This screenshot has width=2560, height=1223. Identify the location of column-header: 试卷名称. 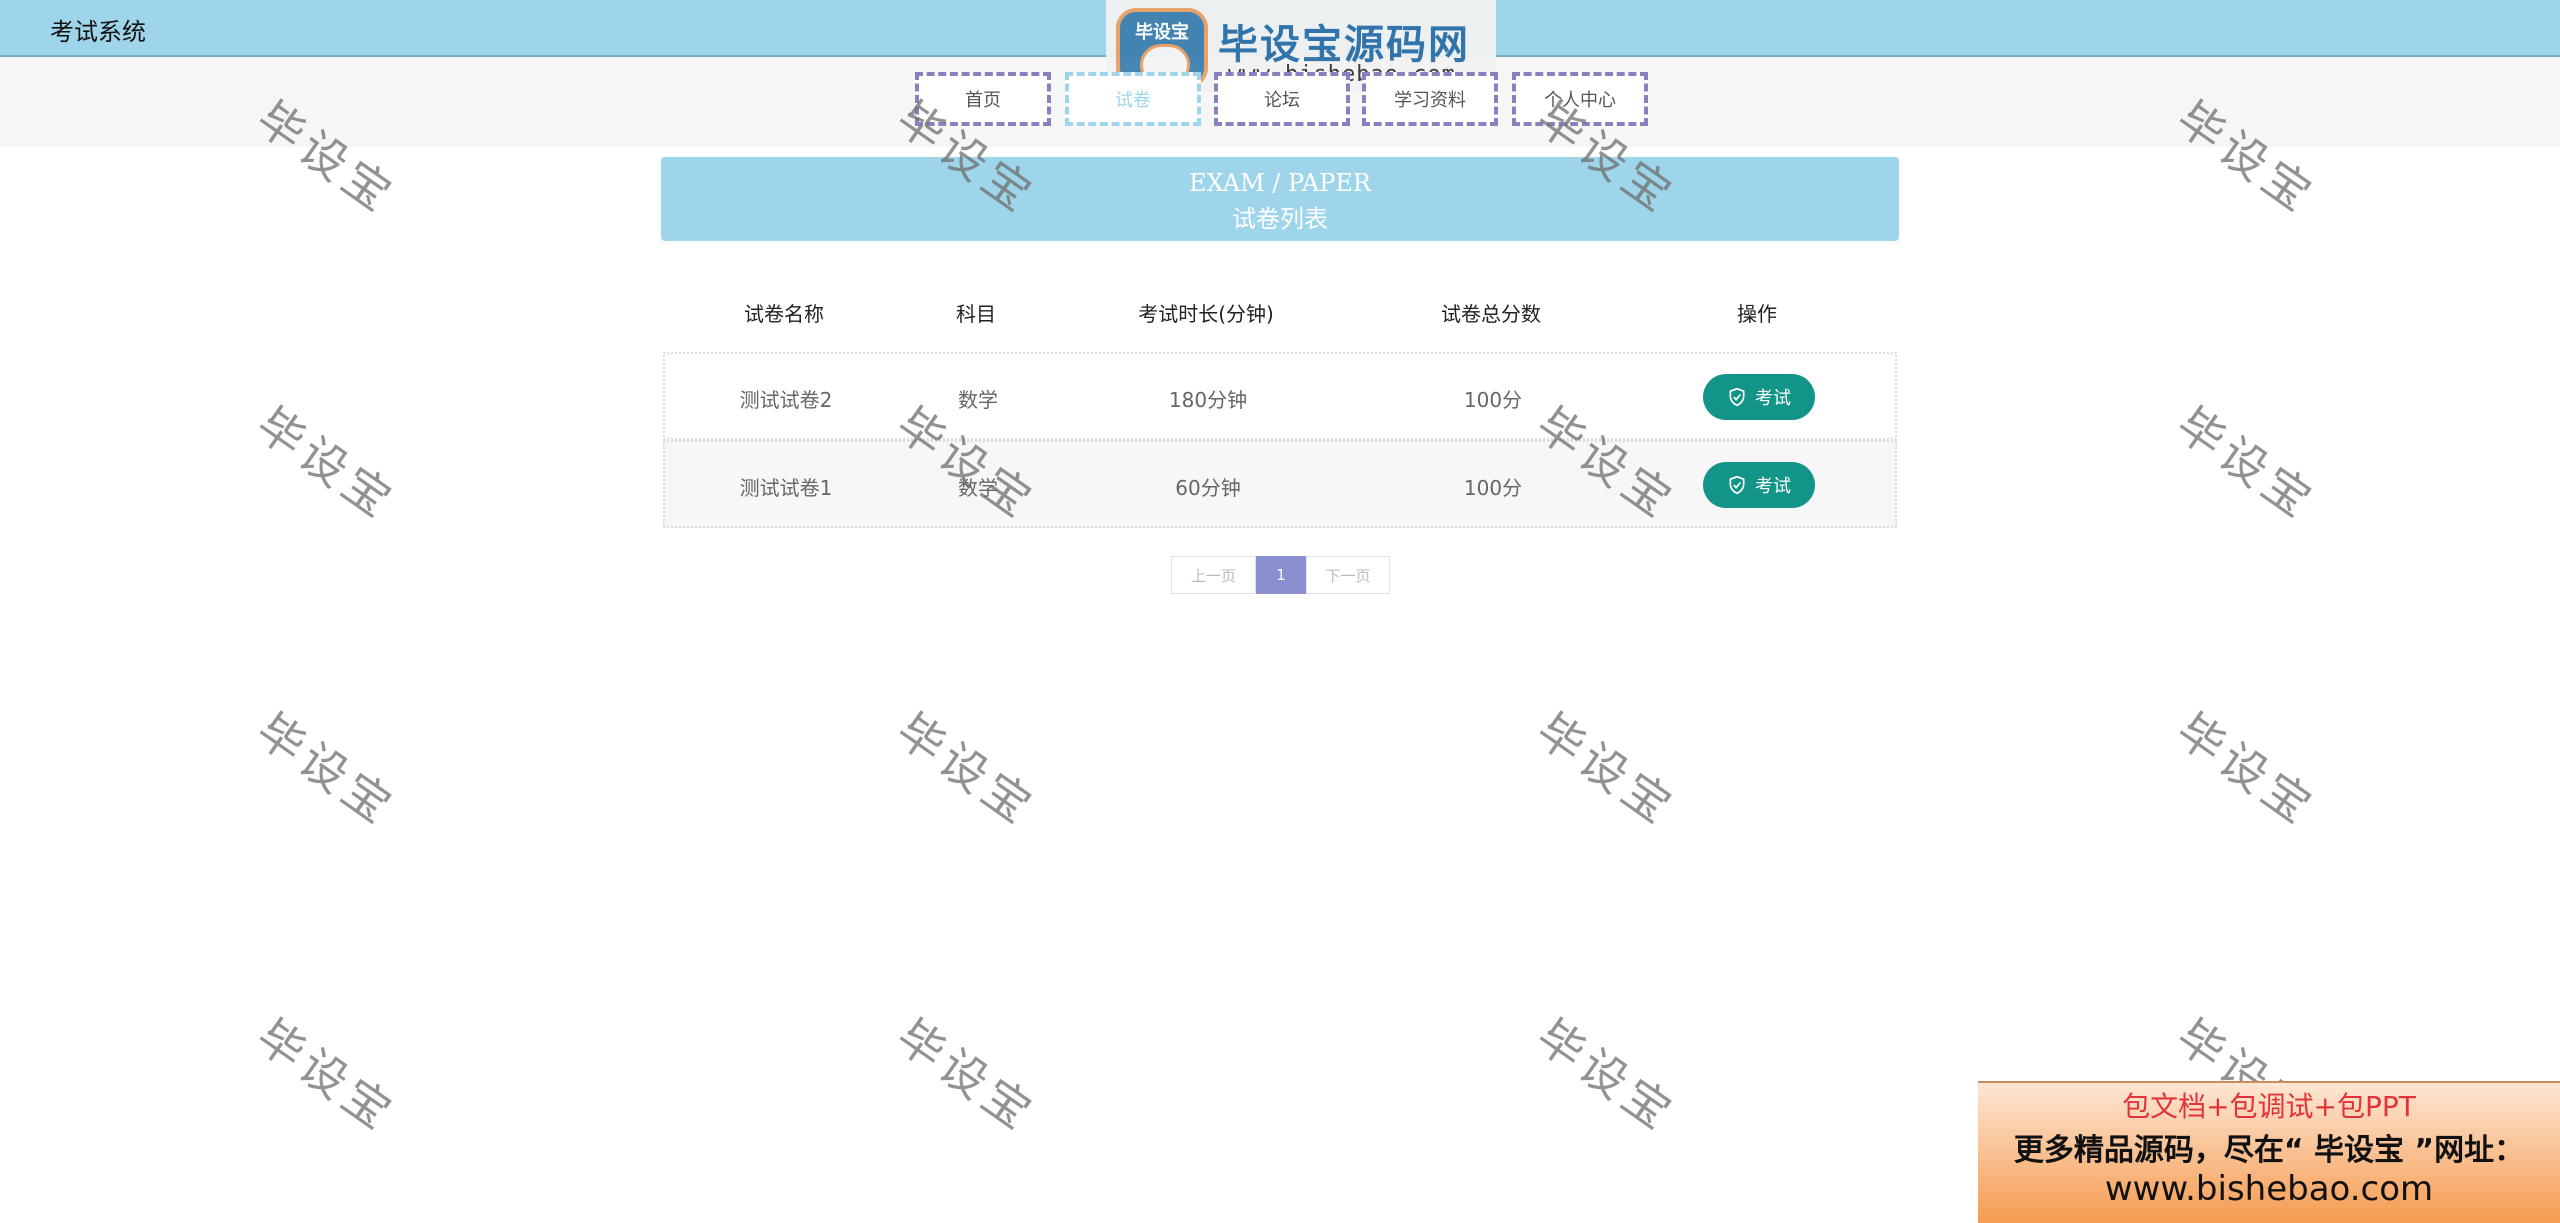
(784, 314).